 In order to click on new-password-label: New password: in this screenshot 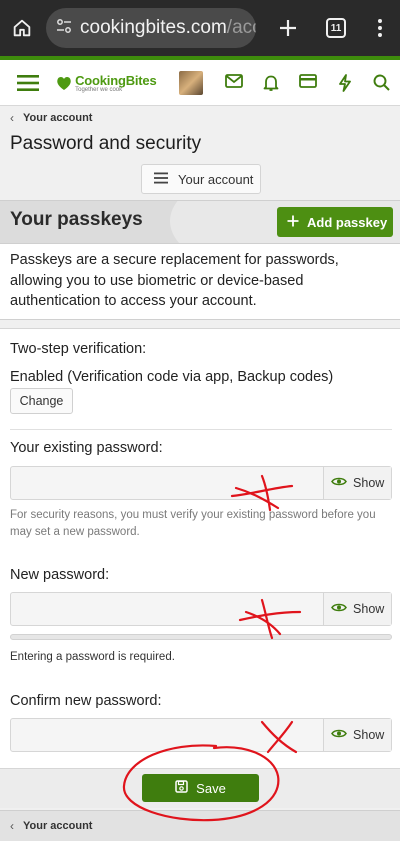, I will do `click(60, 575)`.